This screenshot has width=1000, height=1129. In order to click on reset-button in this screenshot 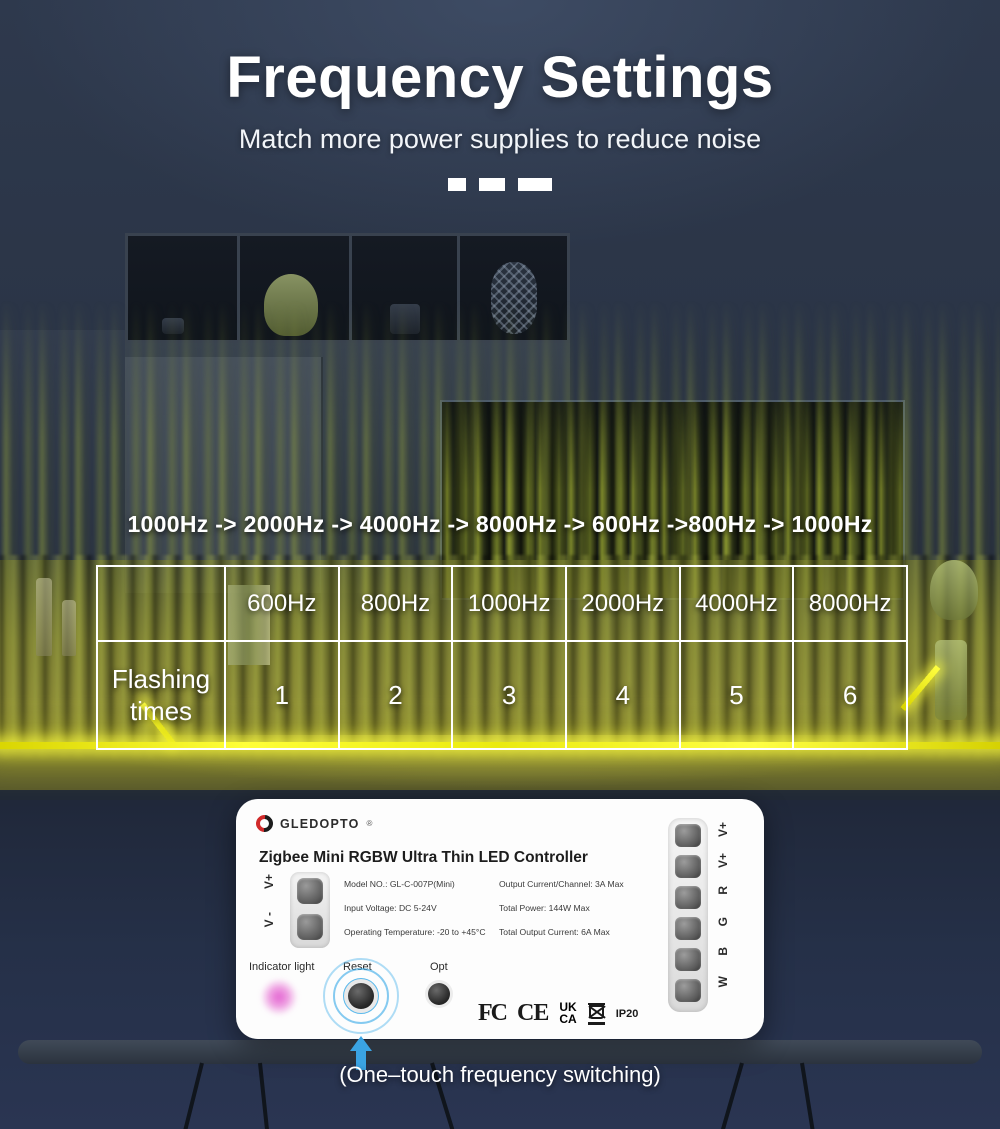, I will do `click(361, 996)`.